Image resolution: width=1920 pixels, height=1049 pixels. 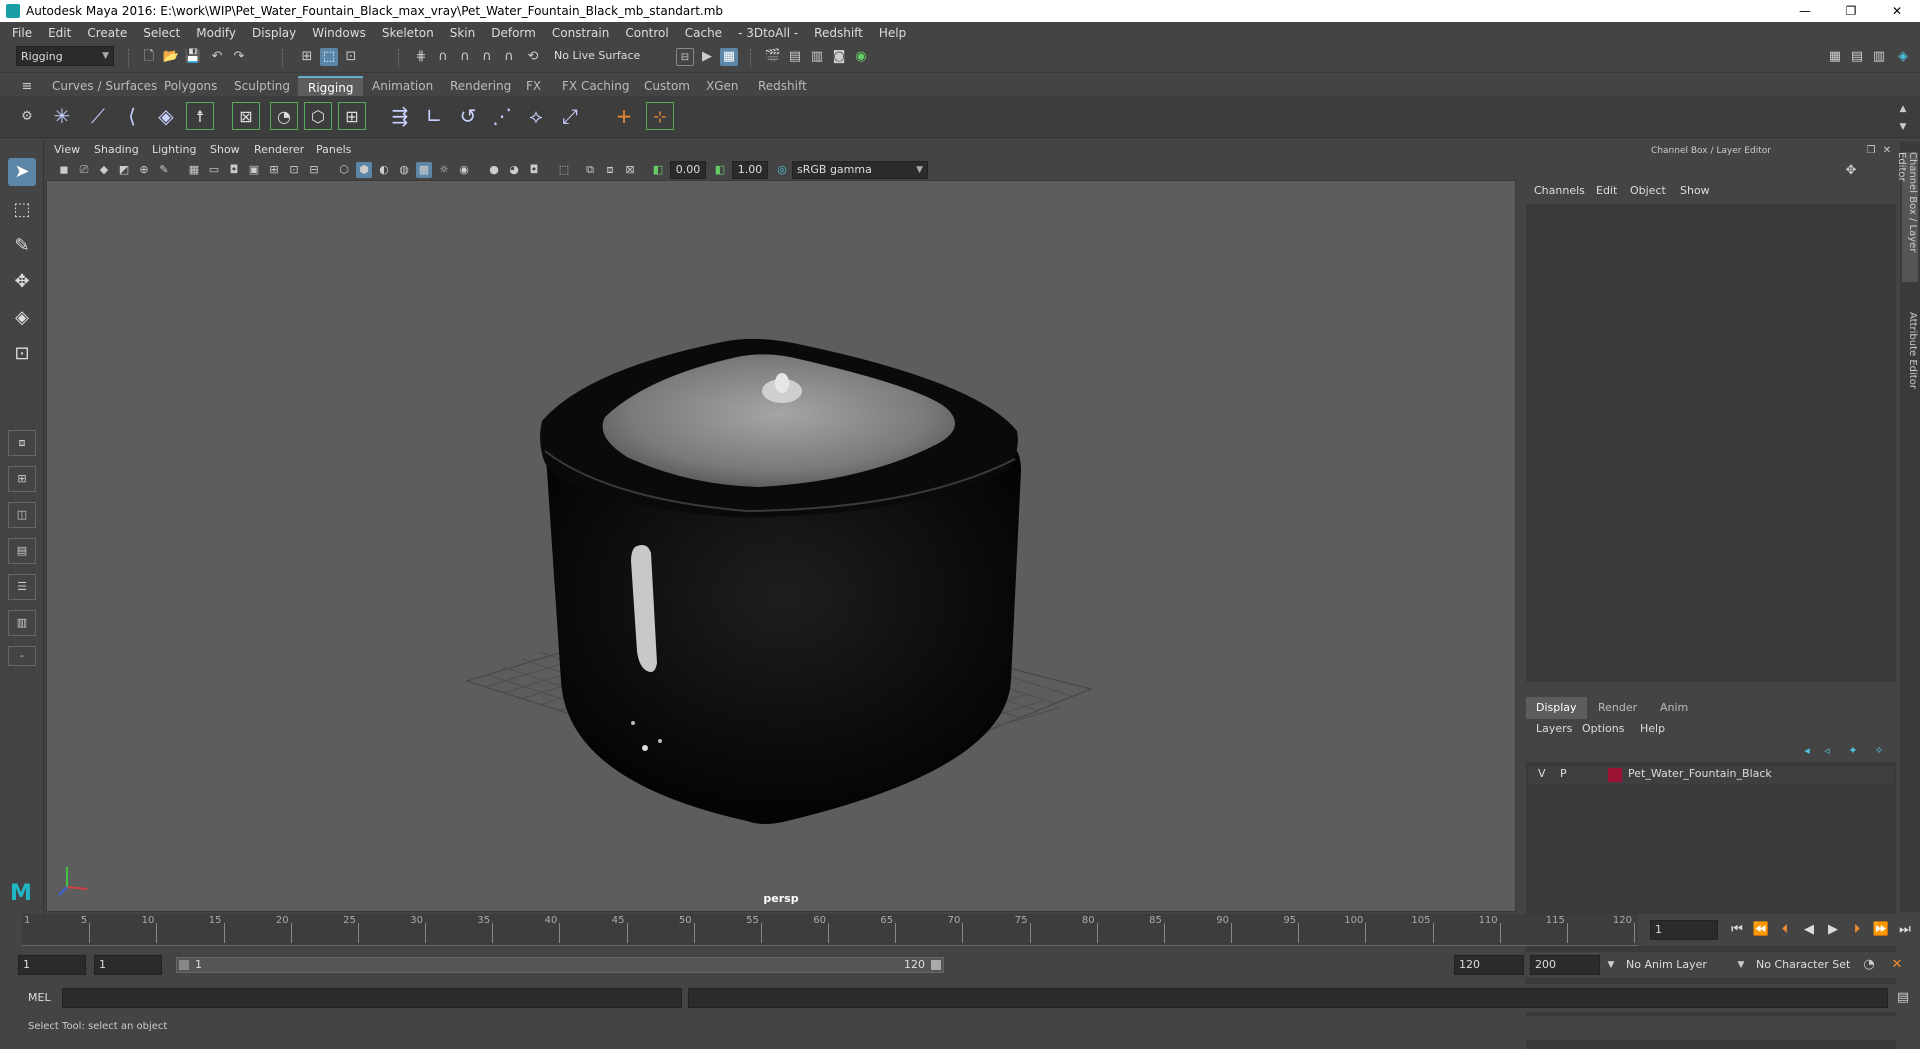 What do you see at coordinates (590, 170) in the screenshot?
I see `xray-icon: ⧉` at bounding box center [590, 170].